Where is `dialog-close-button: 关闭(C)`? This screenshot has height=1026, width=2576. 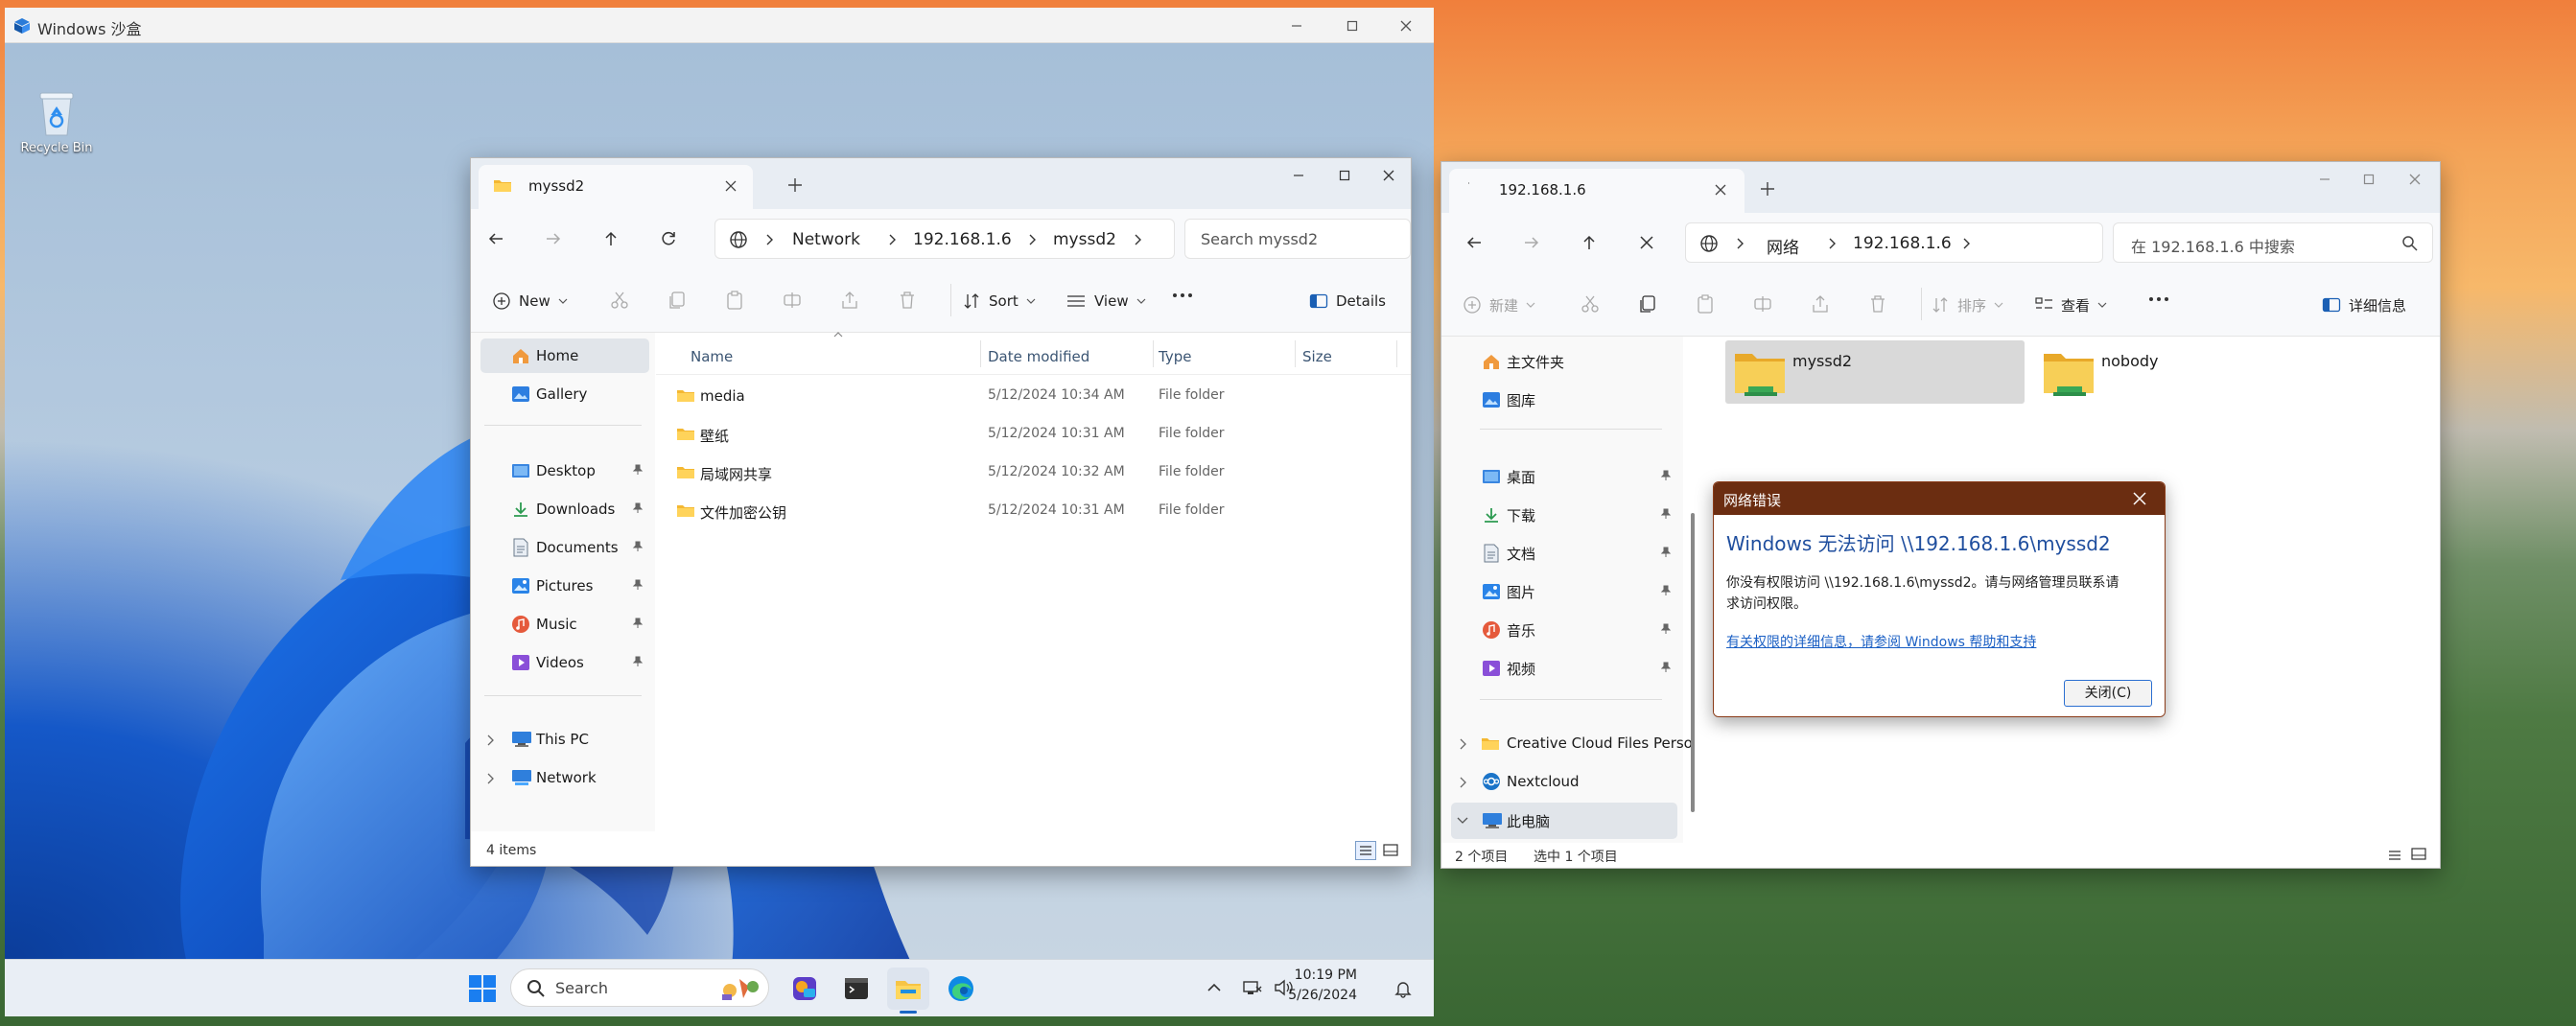
dialog-close-button: 关闭(C) is located at coordinates (2108, 693).